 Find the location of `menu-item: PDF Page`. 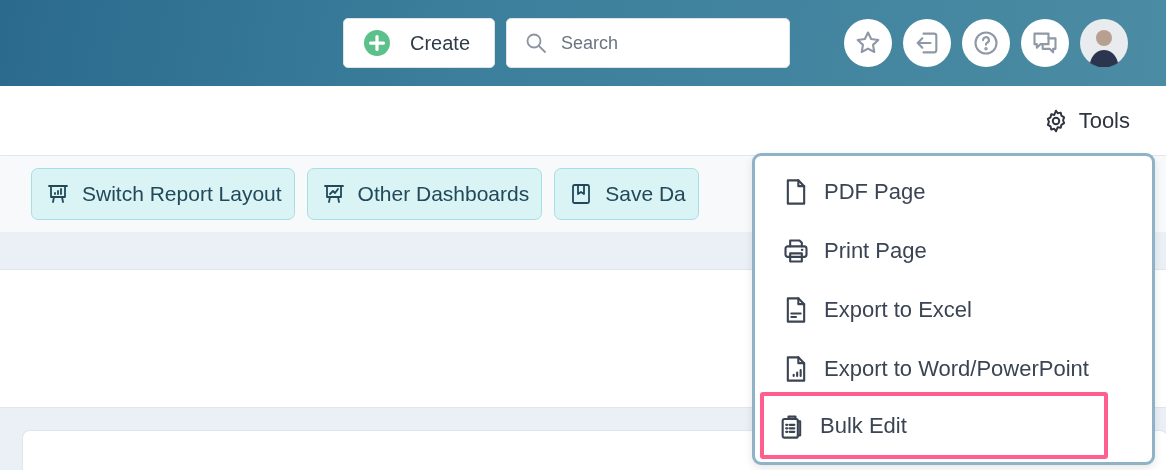

menu-item: PDF Page is located at coordinates (934, 191).